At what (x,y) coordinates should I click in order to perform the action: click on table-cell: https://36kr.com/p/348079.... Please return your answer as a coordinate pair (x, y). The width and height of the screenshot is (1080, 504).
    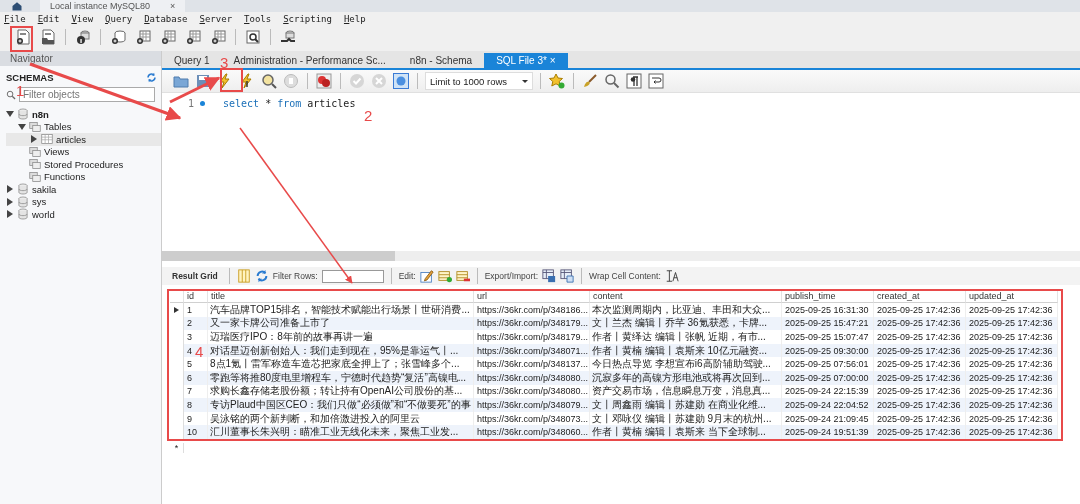
    Looking at the image, I should click on (533, 404).